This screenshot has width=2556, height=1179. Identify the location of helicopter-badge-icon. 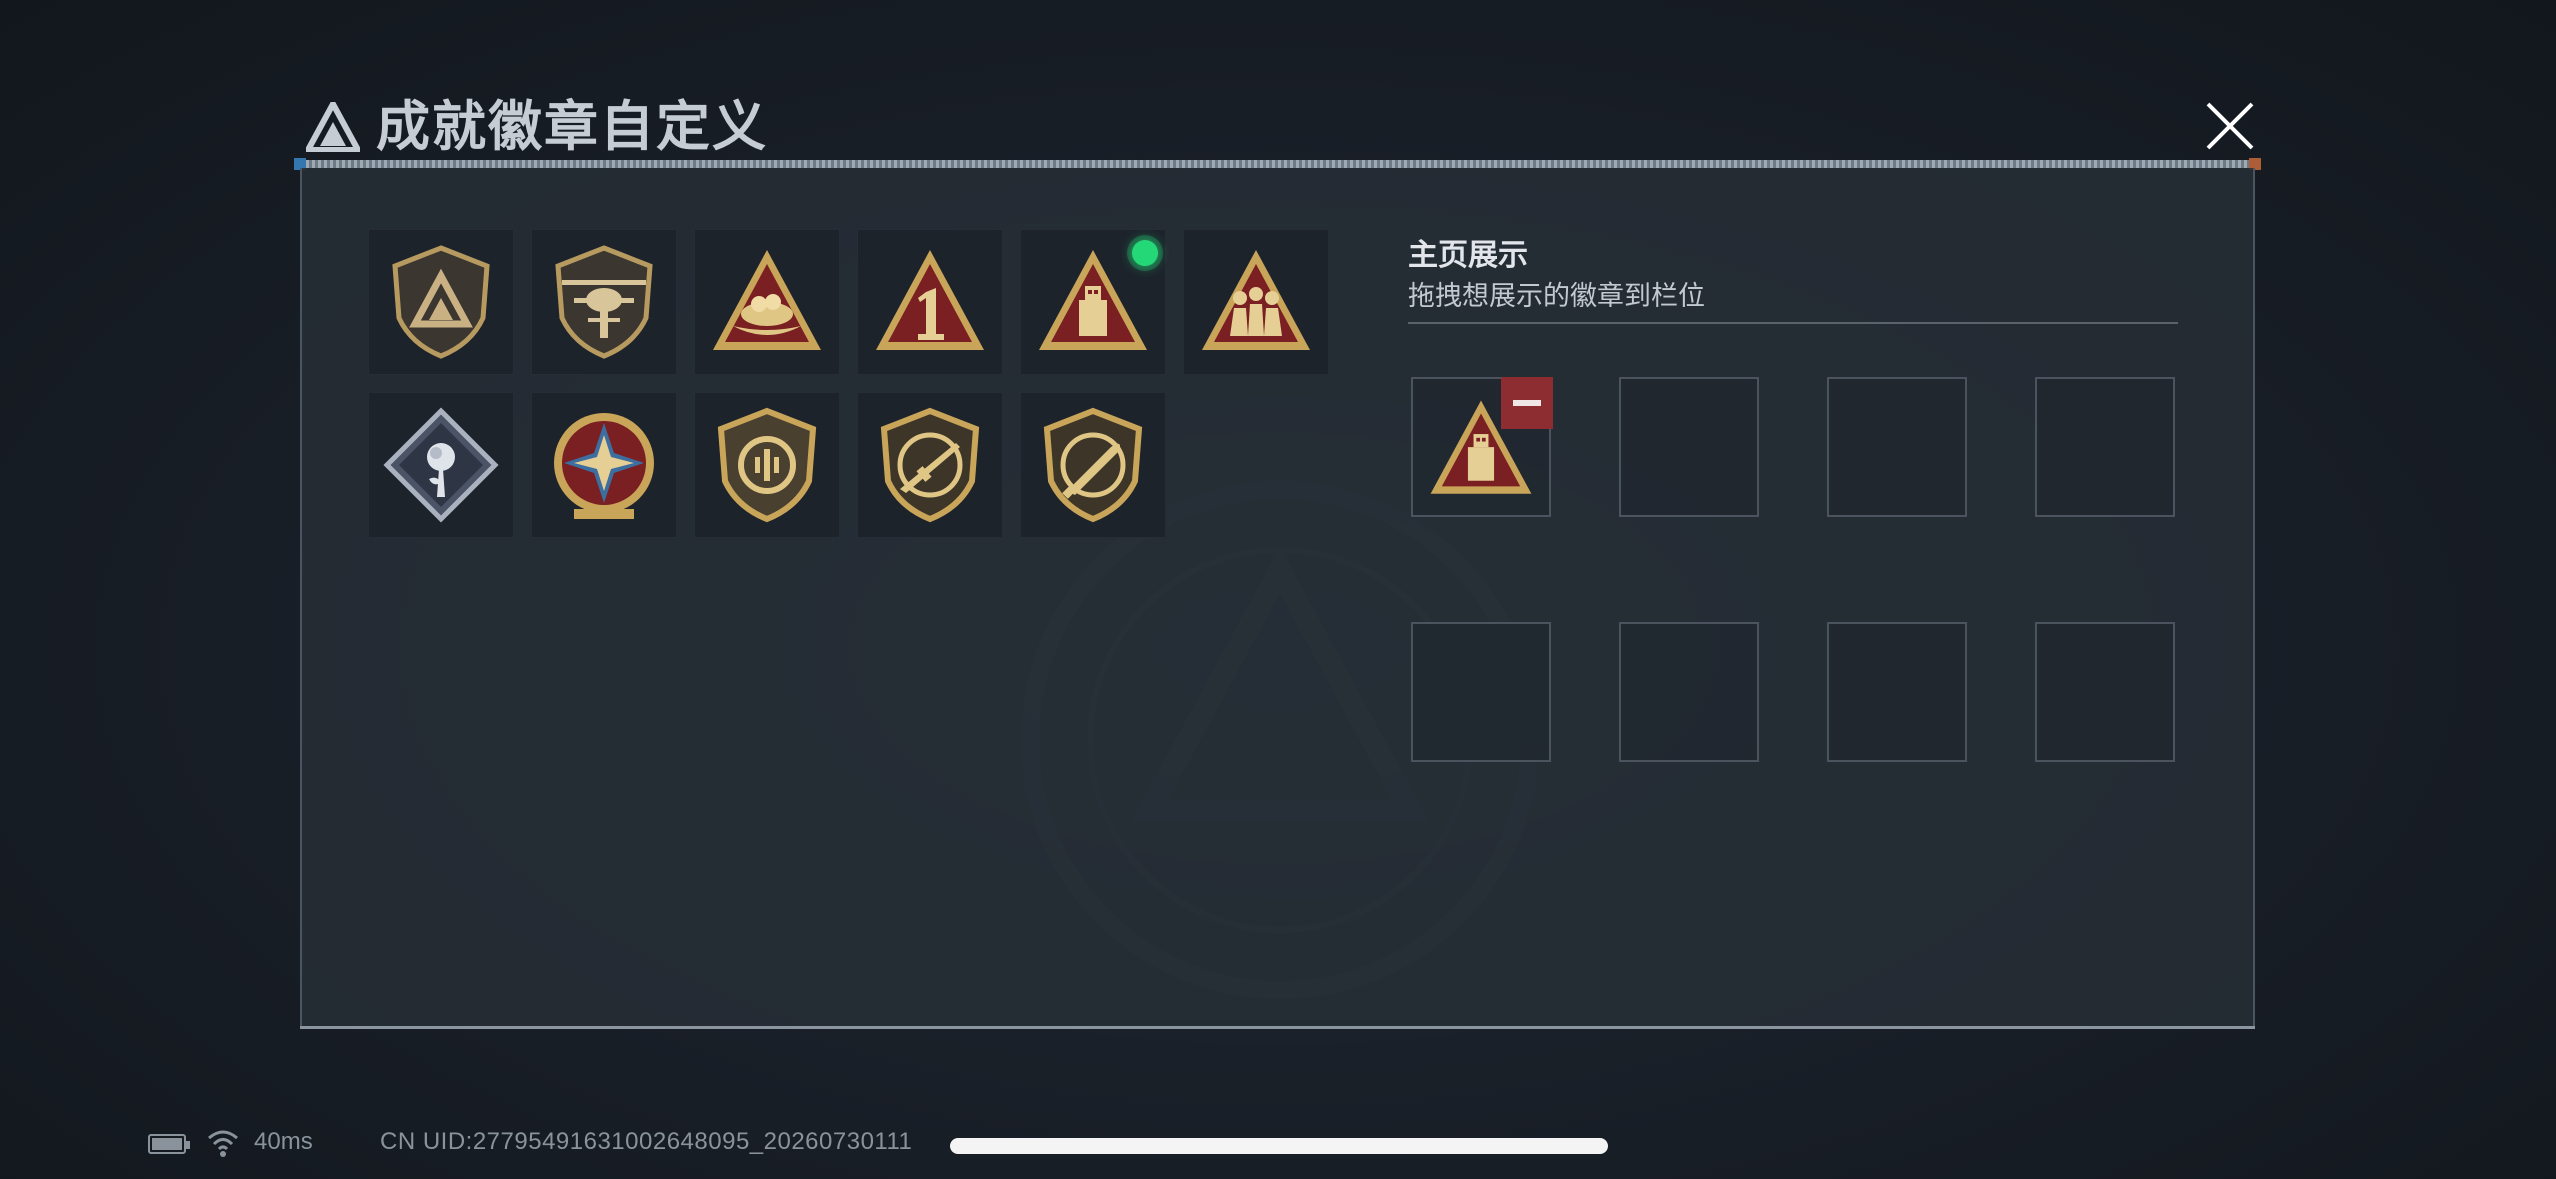
(604, 302).